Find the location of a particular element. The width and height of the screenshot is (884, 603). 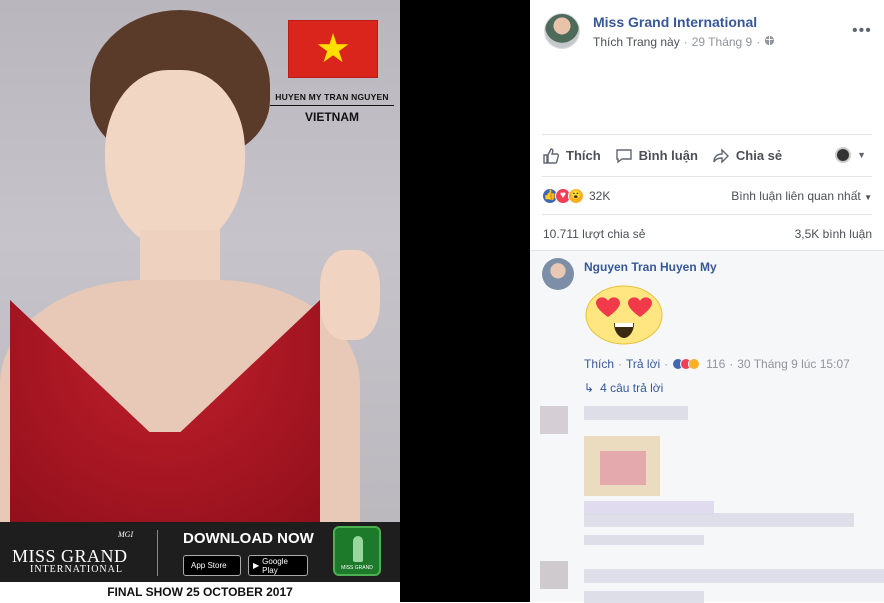

view-replies-link: ↳ 4 câu trả lời is located at coordinates (623, 388).